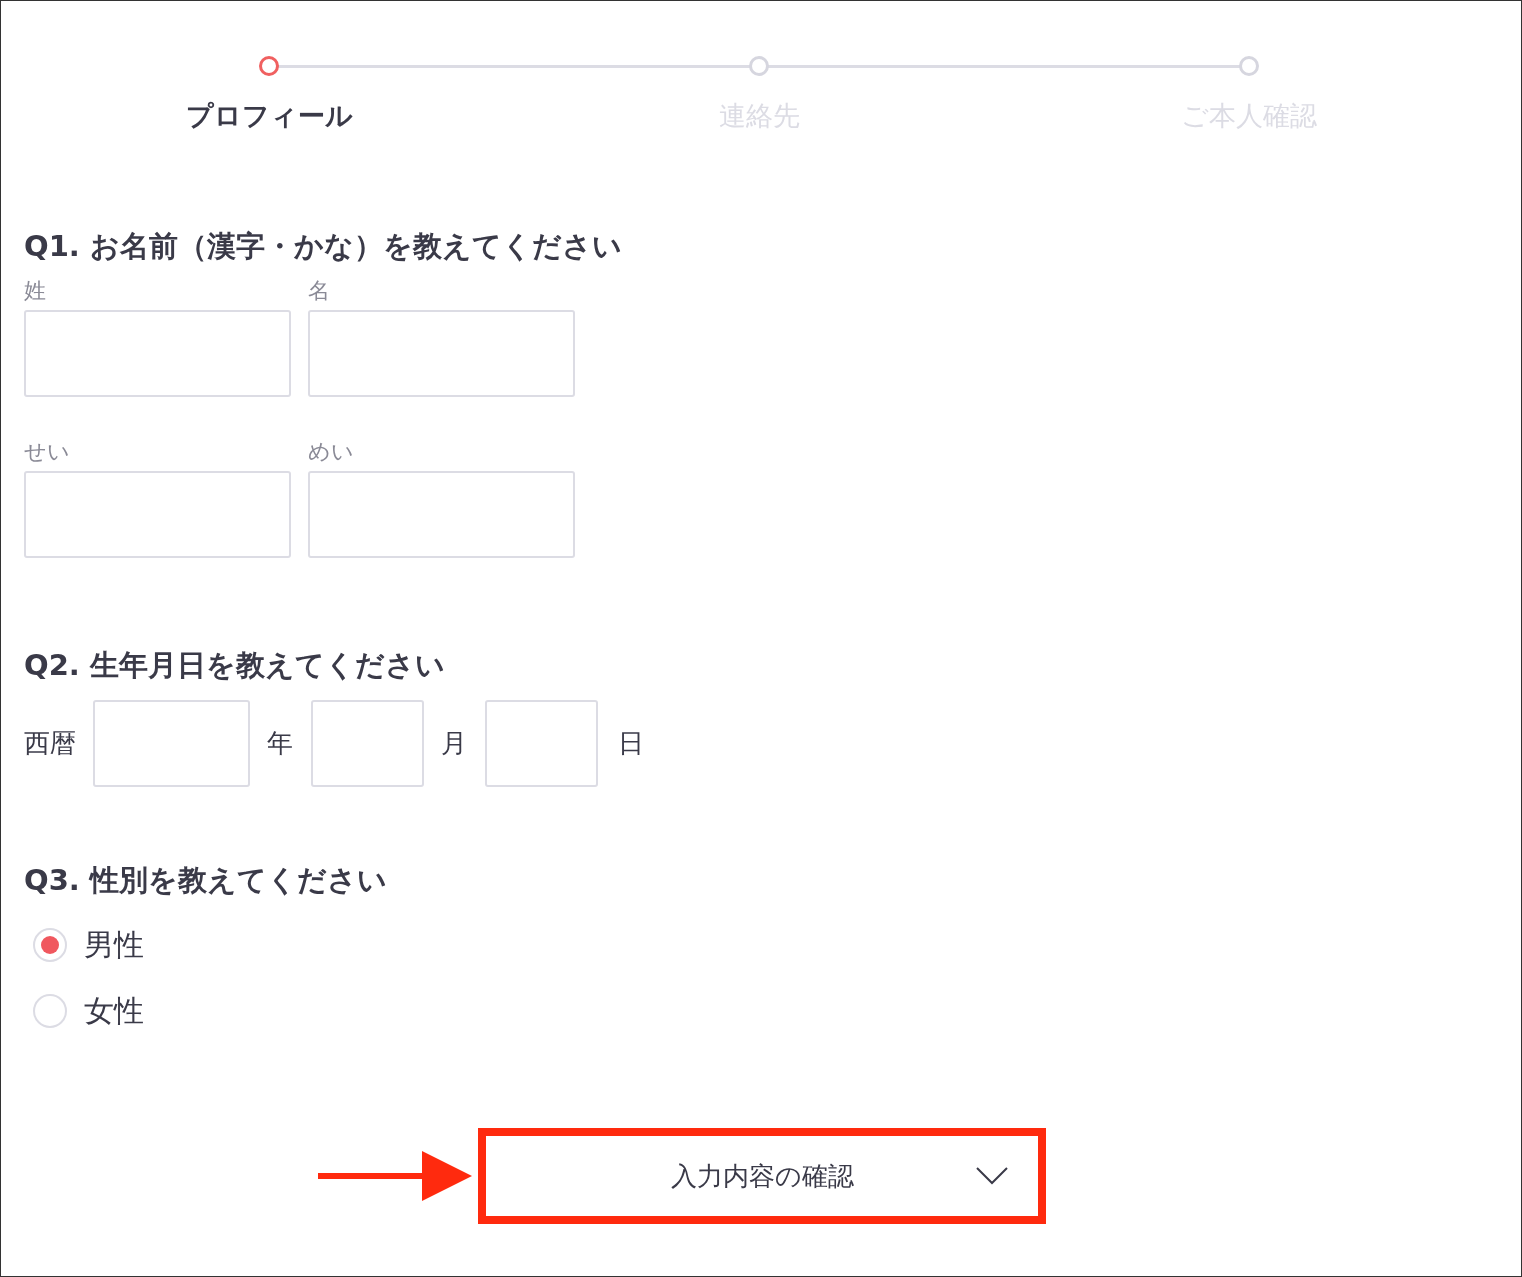  What do you see at coordinates (35, 288) in the screenshot?
I see `field-label: 姓` at bounding box center [35, 288].